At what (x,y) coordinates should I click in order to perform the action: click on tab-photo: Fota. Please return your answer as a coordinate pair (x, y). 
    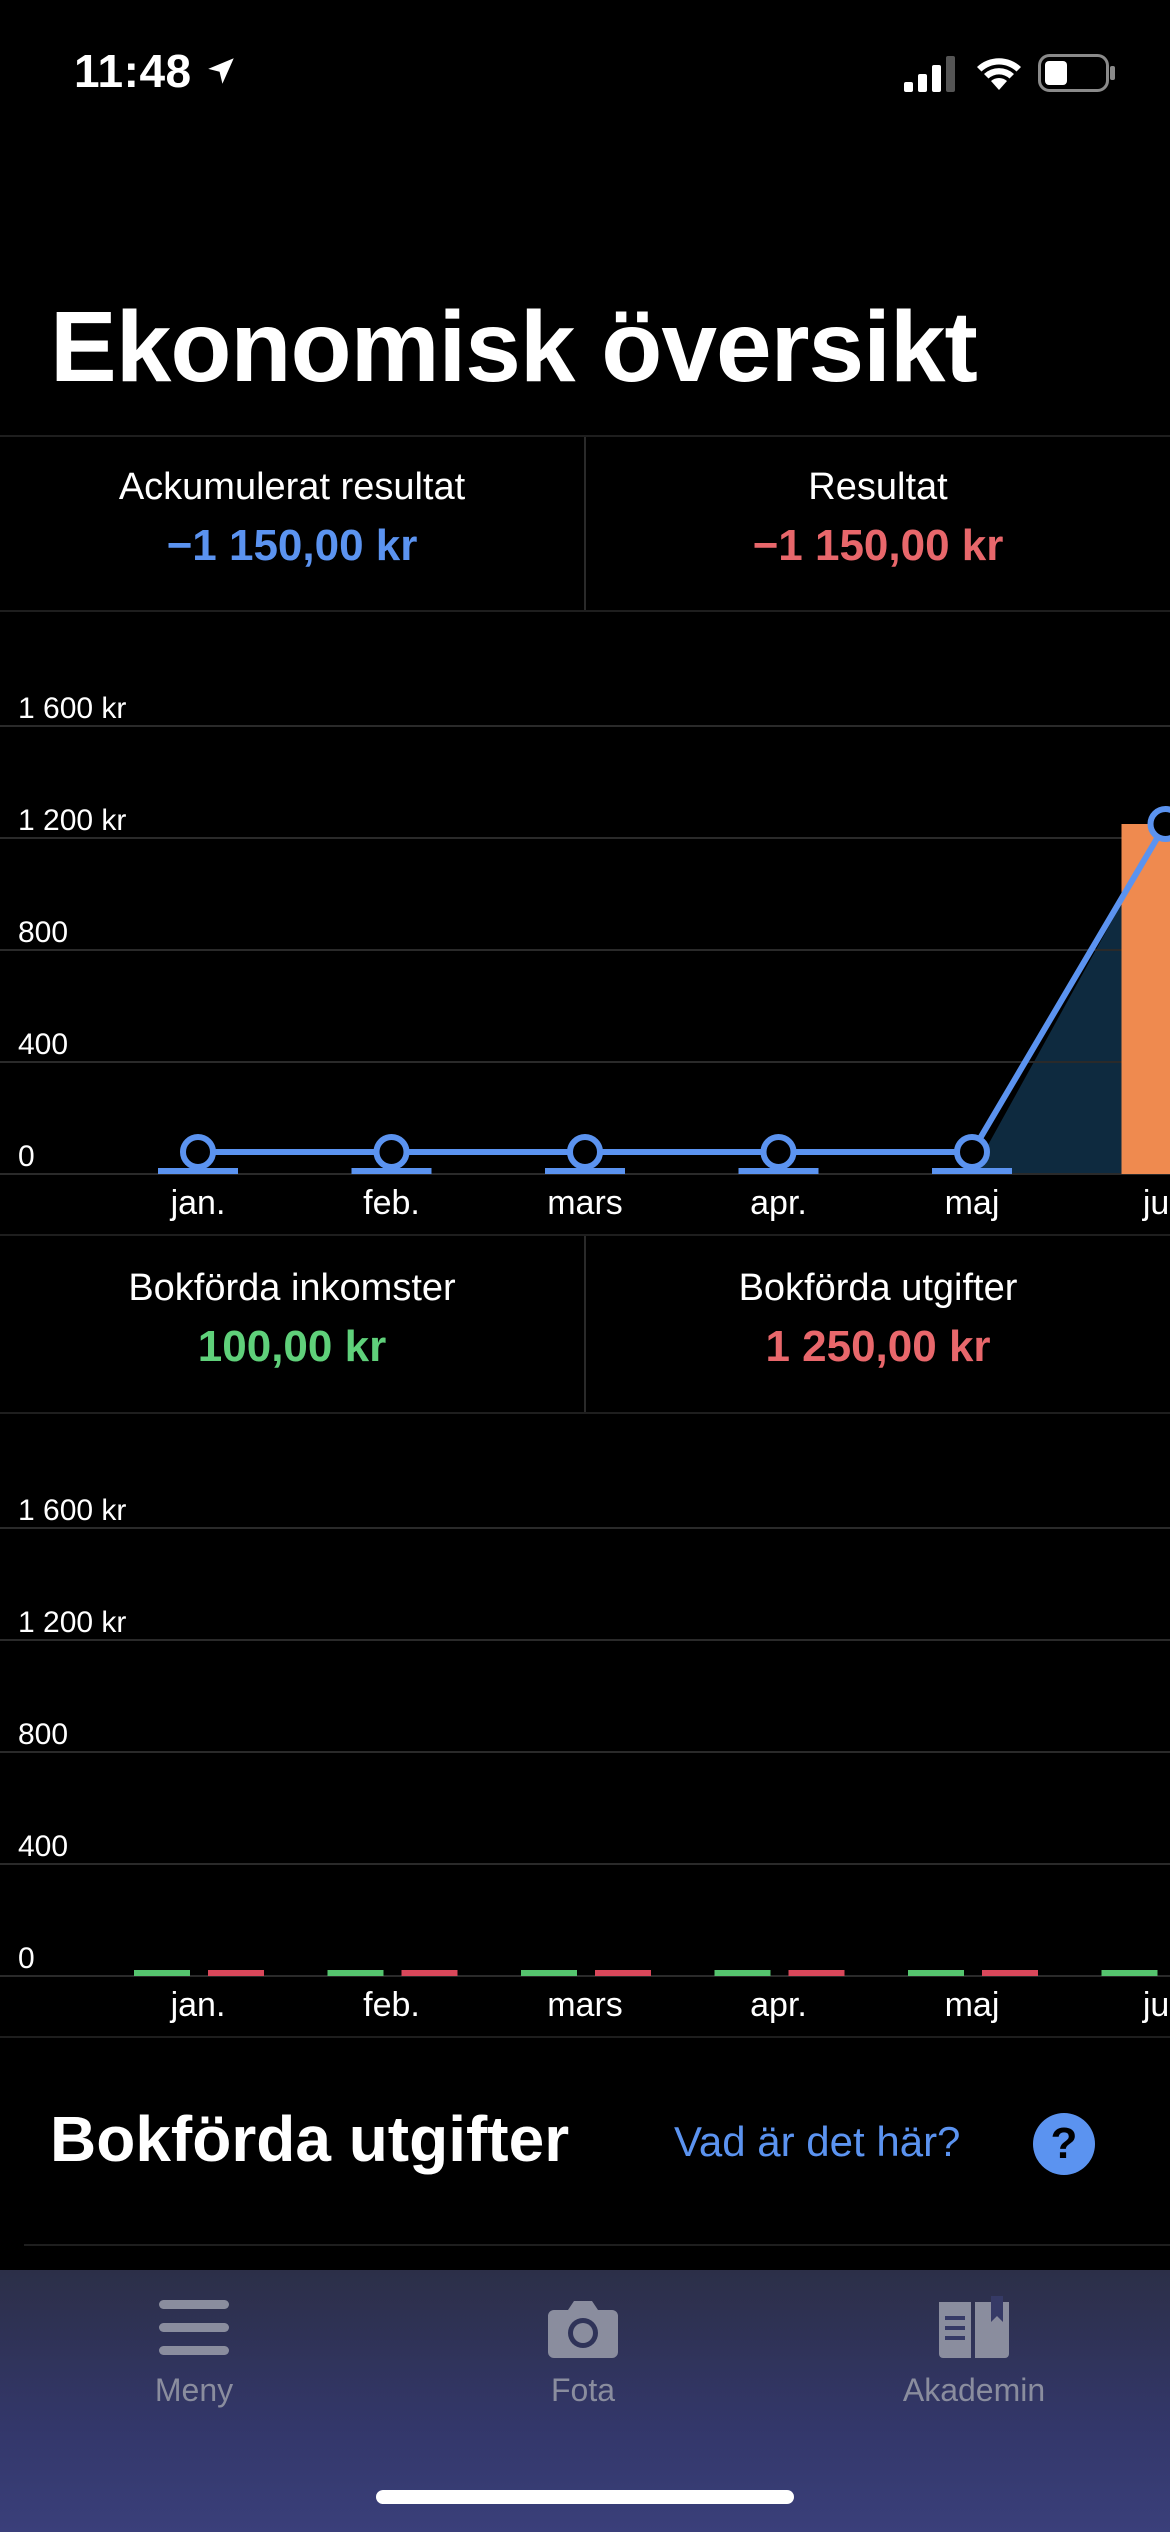
    Looking at the image, I should click on (583, 2352).